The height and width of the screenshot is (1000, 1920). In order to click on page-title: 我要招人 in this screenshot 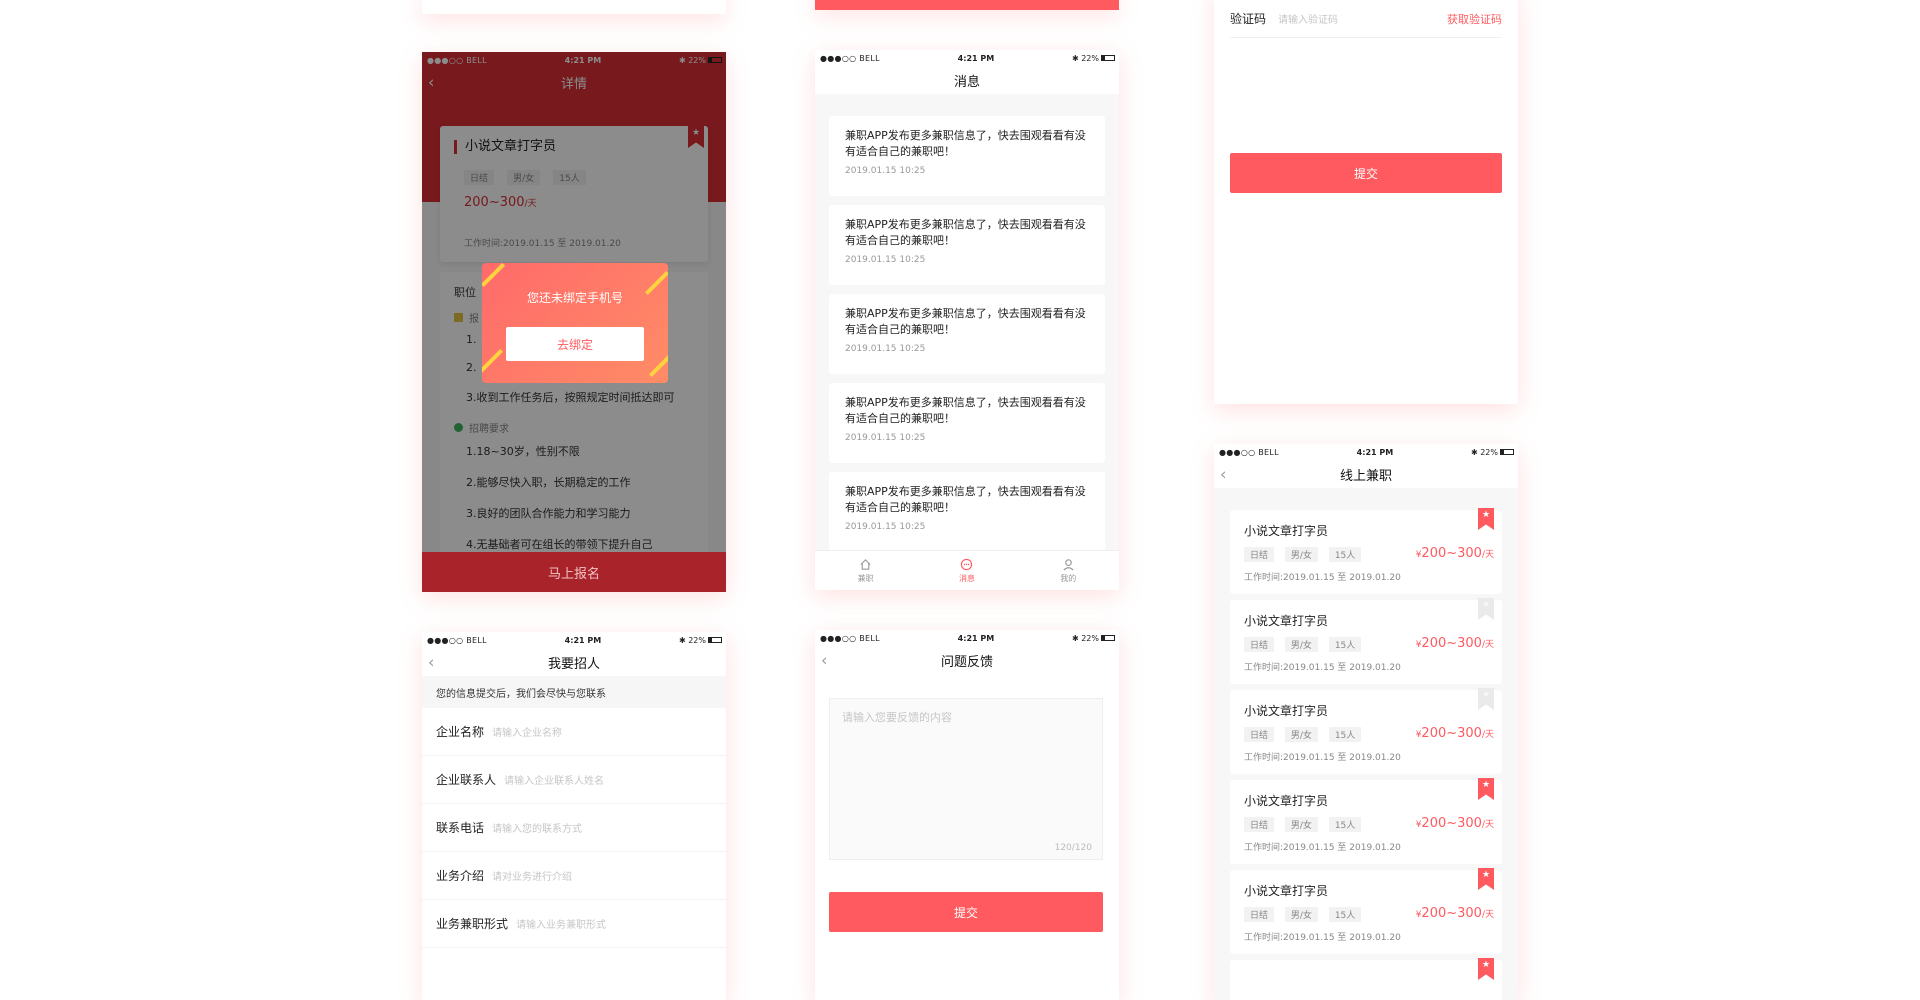, I will do `click(573, 664)`.